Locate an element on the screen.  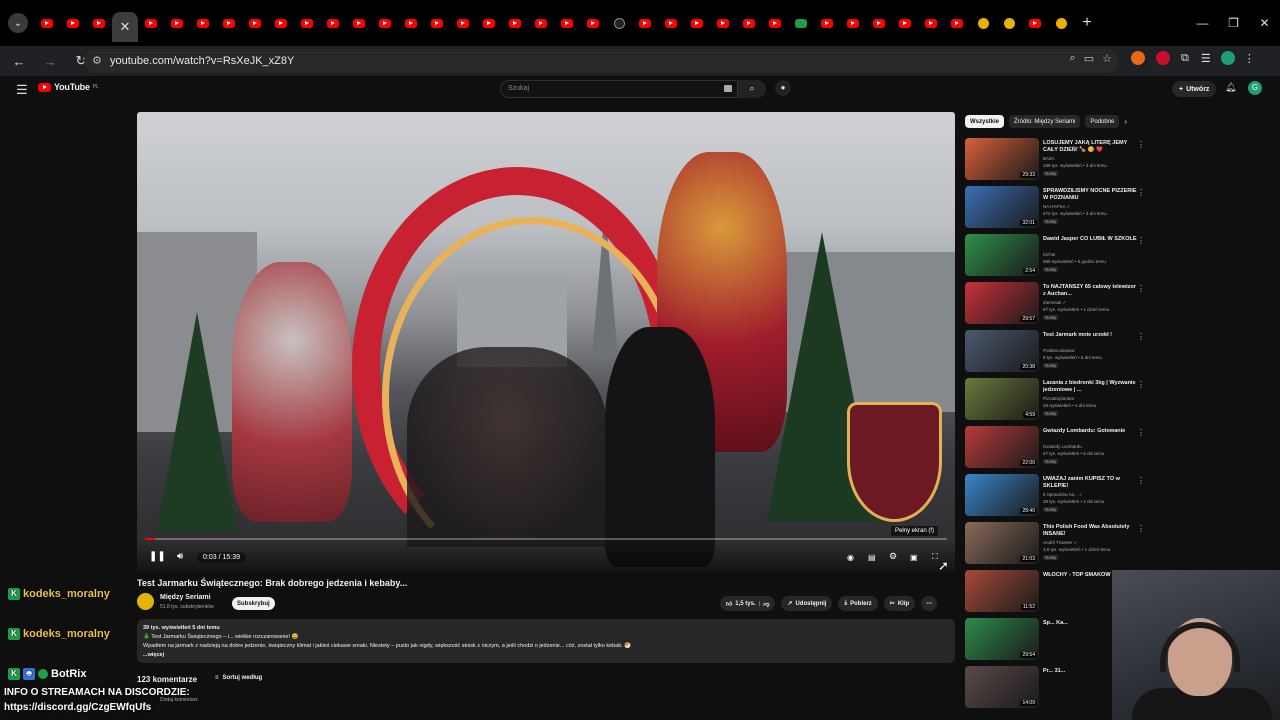
video-thumbnail: 20:38 is located at coordinates (1002, 351).